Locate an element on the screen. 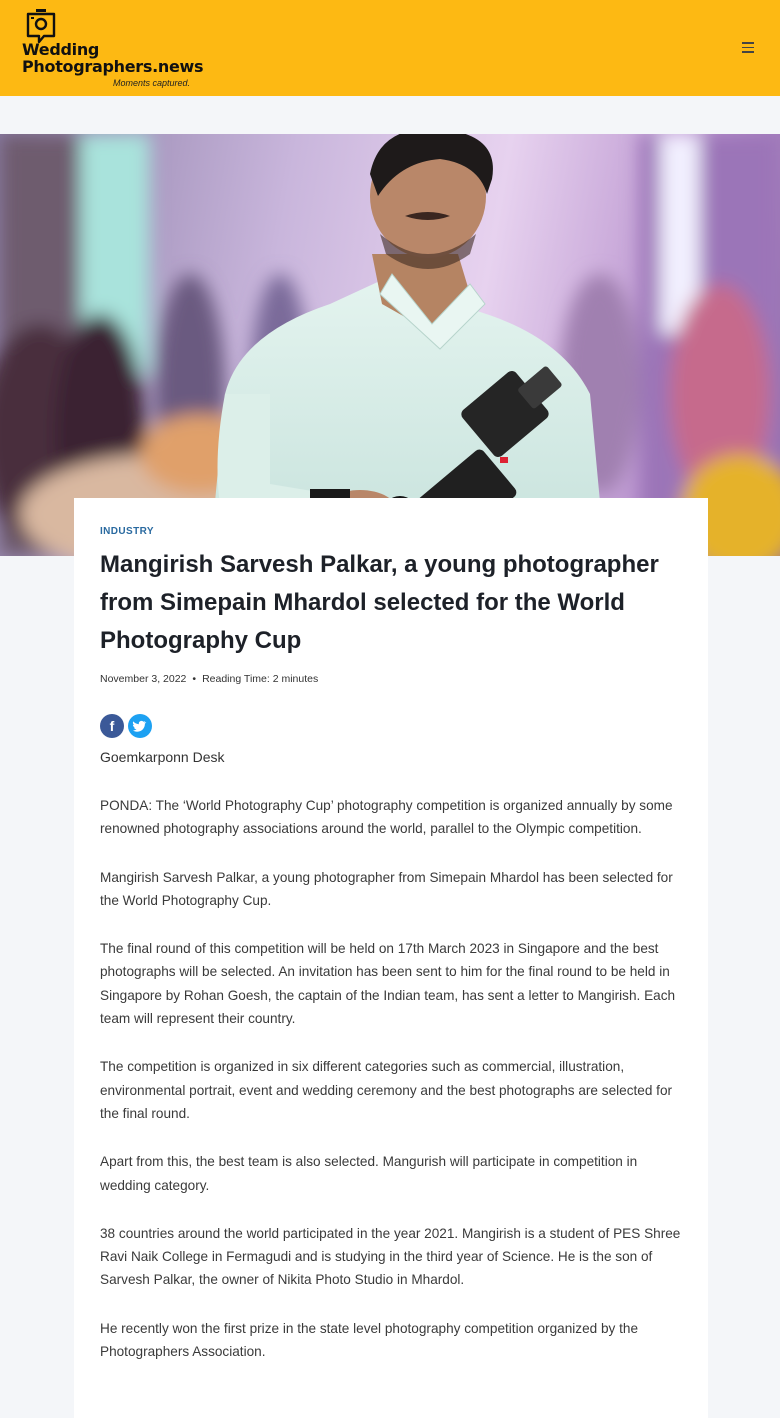  hamburger-menu-icon is located at coordinates (748, 47).